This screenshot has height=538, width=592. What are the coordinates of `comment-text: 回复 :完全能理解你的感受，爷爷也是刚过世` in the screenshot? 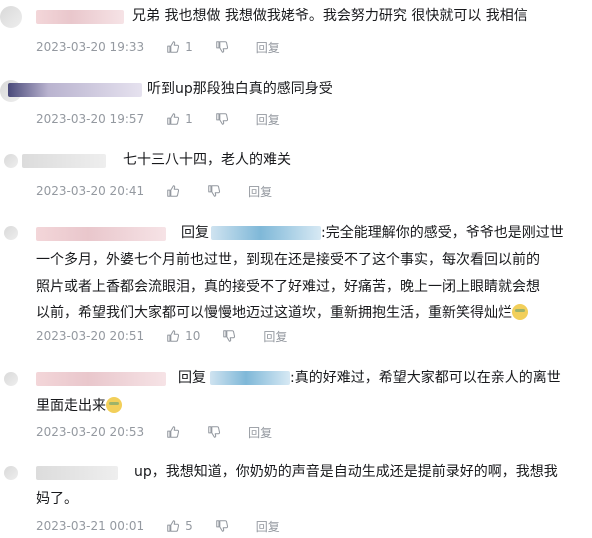 It's located at (372, 233).